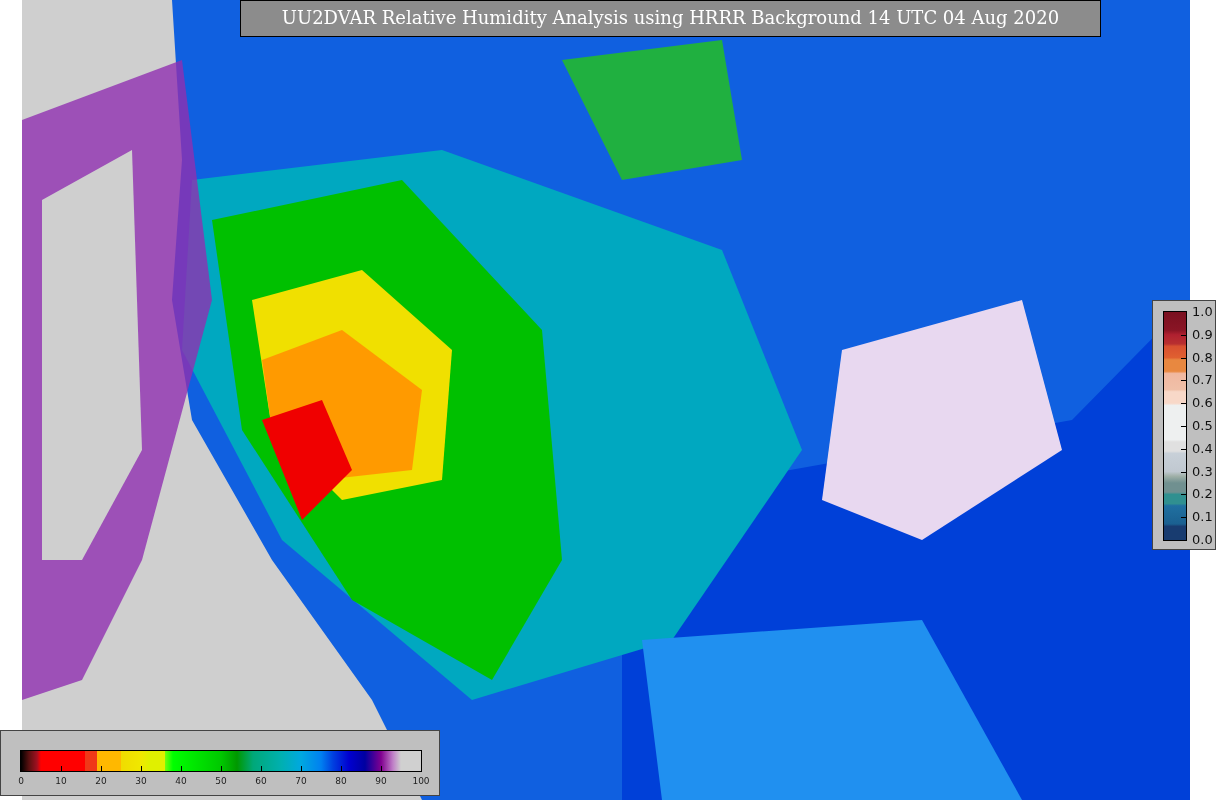  I want to click on tick-label: 60, so click(261, 780).